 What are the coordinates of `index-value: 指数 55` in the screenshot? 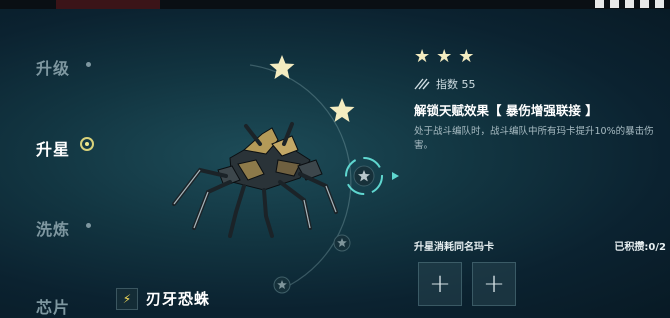 It's located at (456, 84).